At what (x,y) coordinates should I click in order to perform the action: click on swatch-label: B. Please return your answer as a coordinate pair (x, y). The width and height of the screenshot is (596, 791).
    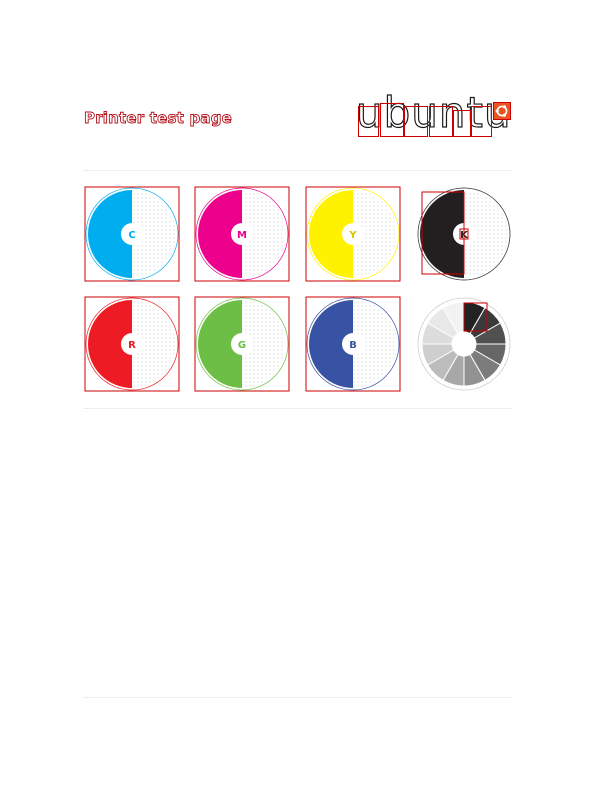
    Looking at the image, I should click on (353, 345).